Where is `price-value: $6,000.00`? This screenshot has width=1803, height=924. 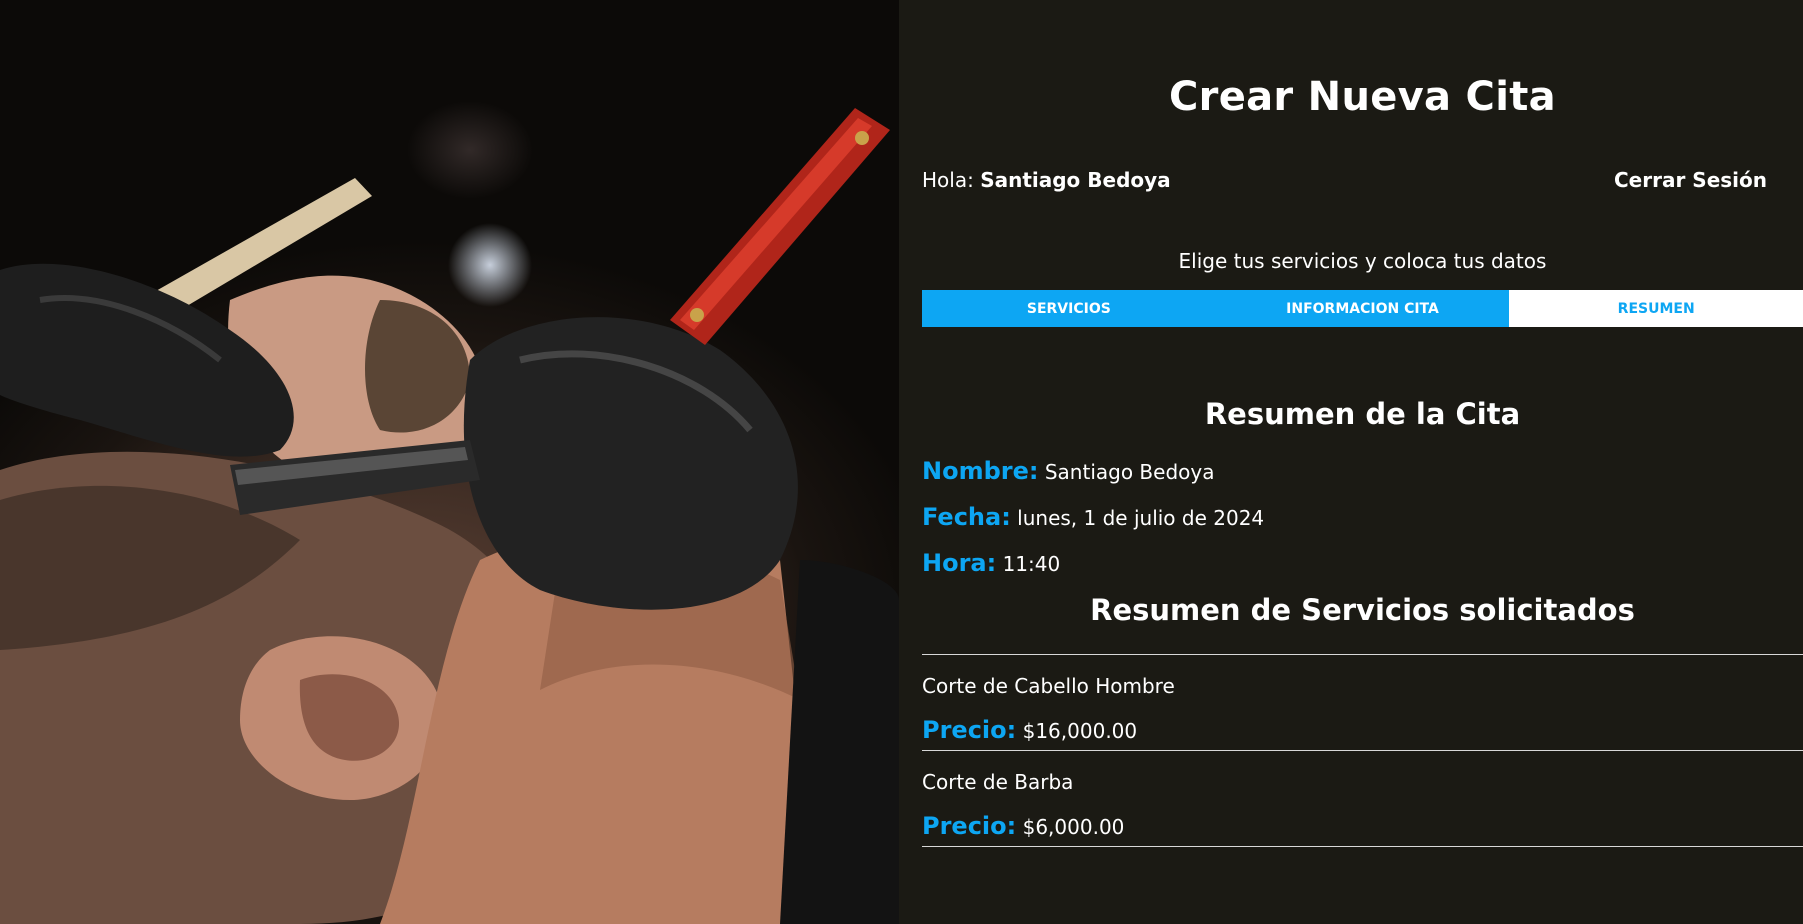 price-value: $6,000.00 is located at coordinates (1073, 827).